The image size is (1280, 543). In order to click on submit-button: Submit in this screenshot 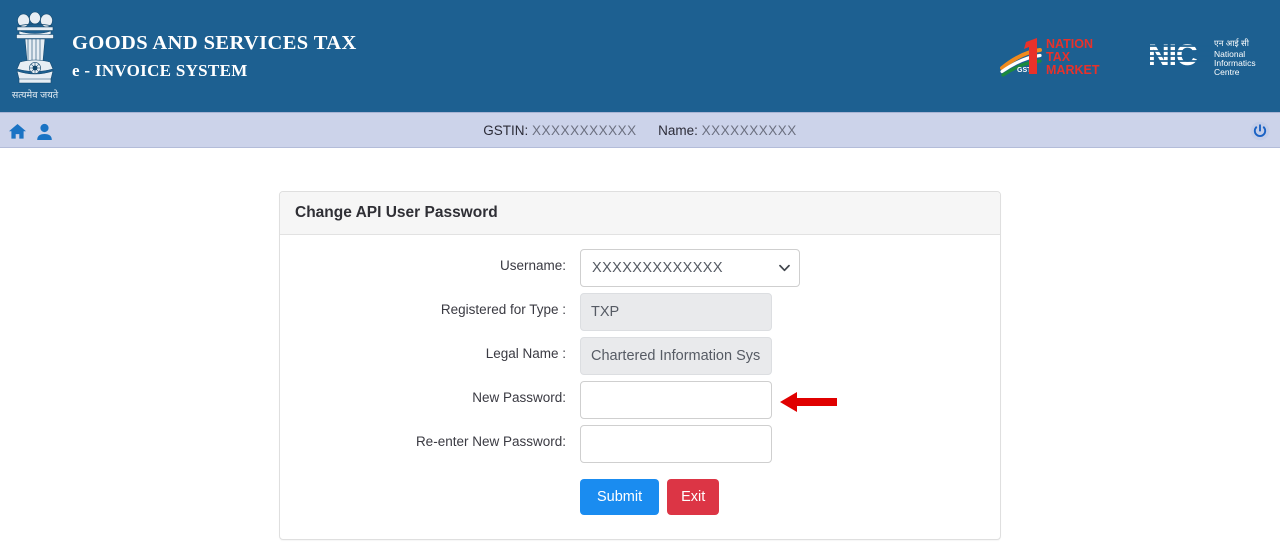, I will do `click(620, 497)`.